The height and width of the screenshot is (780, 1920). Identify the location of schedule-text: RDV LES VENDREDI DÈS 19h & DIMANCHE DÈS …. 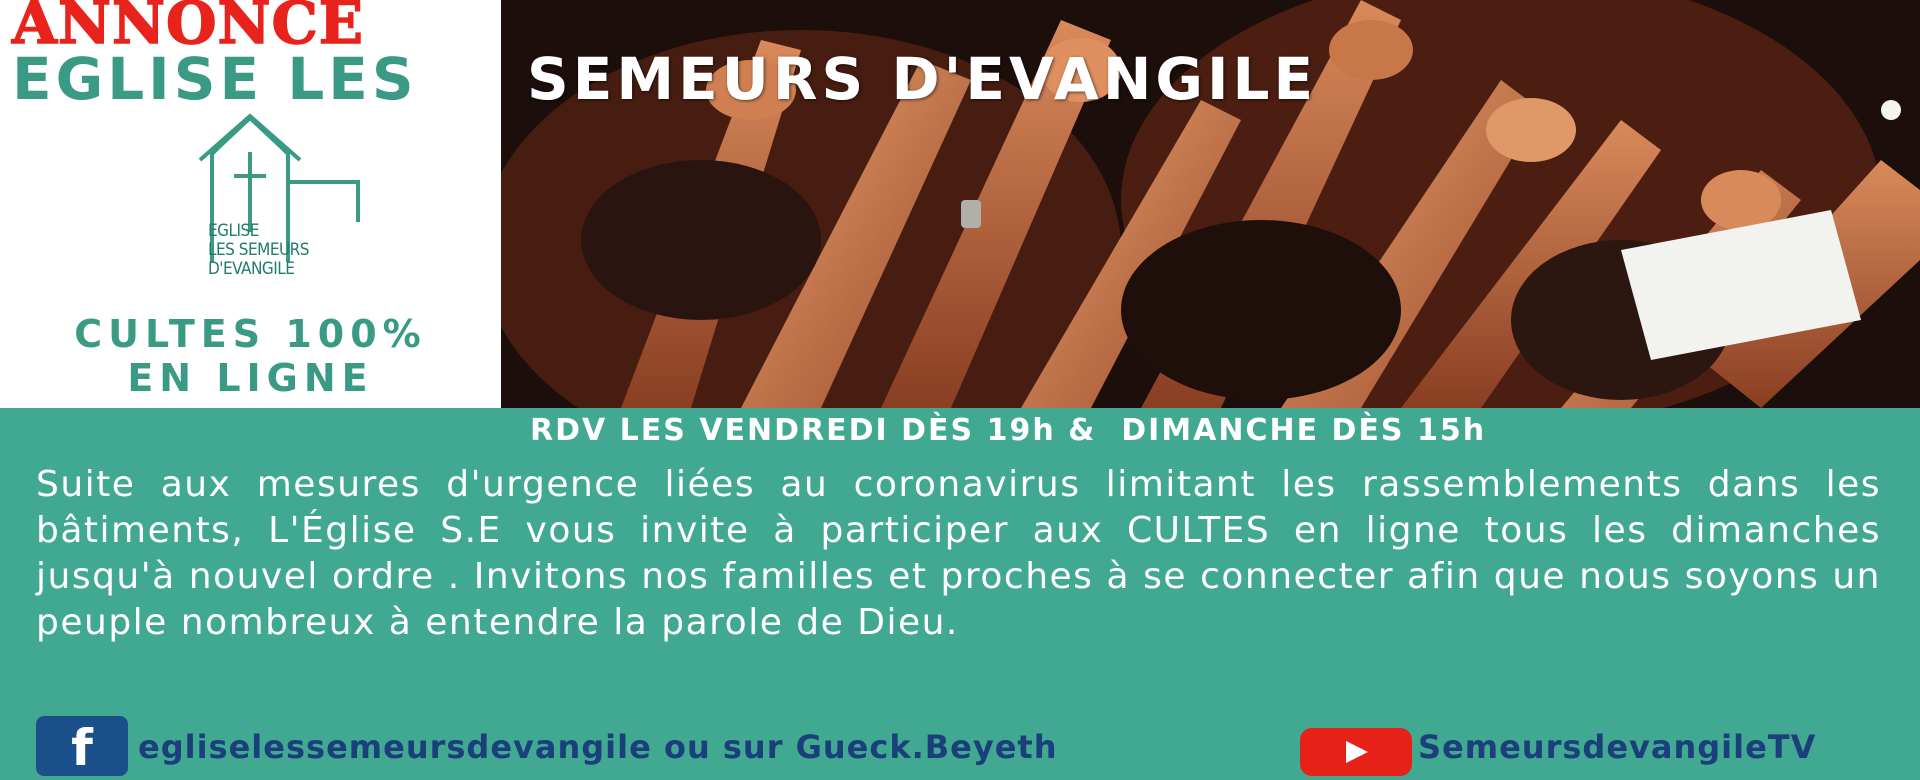
(1008, 430).